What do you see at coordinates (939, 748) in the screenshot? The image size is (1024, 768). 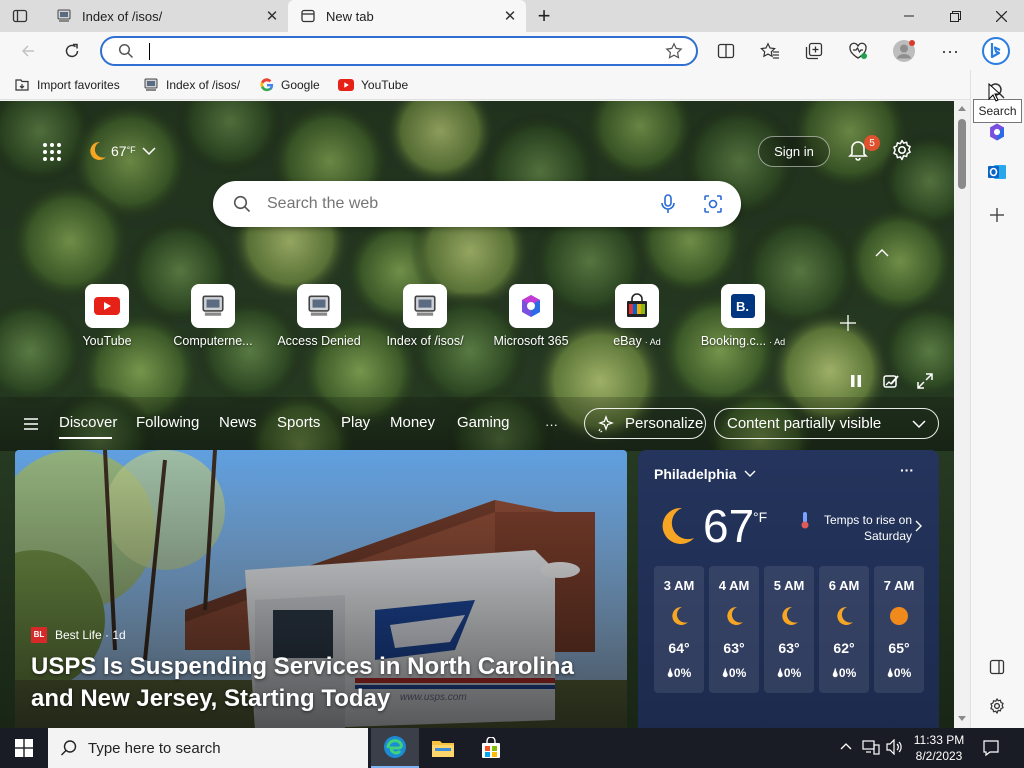 I see `taskbar-clock: 11:33 PM 8/2/2023` at bounding box center [939, 748].